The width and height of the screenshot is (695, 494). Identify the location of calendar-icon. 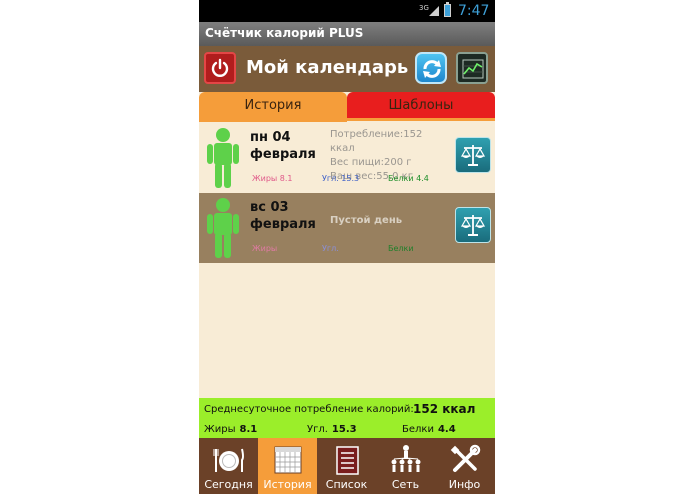
(288, 460).